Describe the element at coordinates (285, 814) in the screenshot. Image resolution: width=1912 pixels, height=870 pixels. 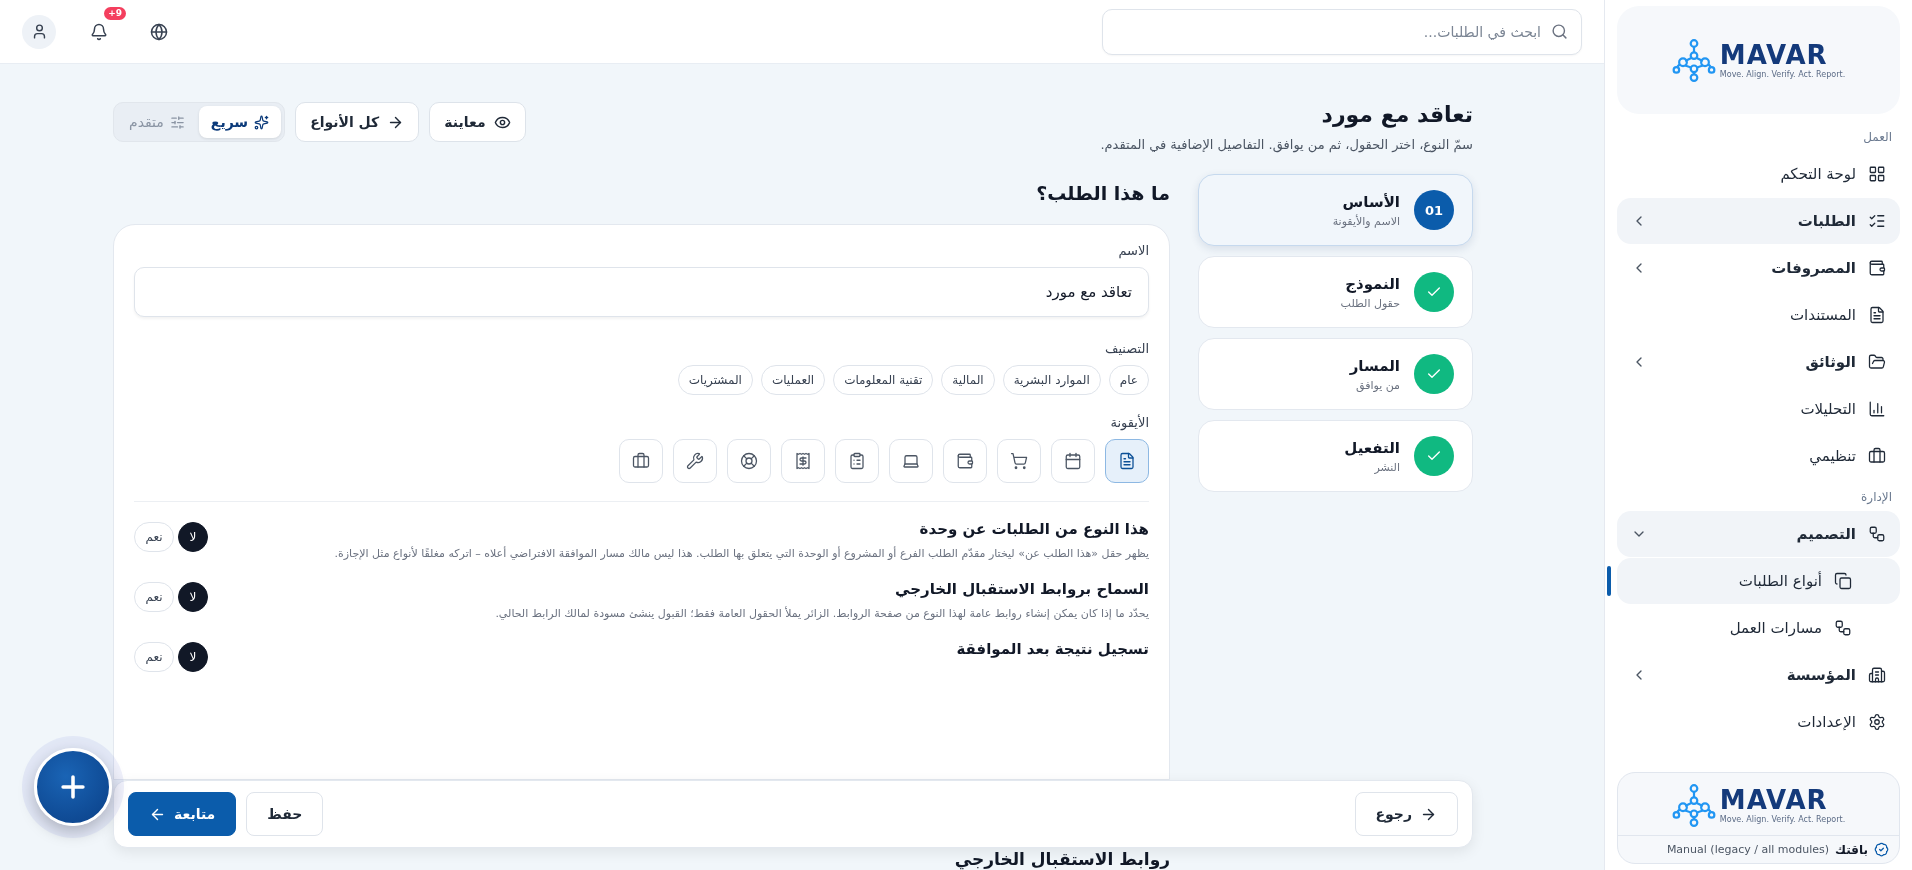
I see `save-button: حفظ` at that location.